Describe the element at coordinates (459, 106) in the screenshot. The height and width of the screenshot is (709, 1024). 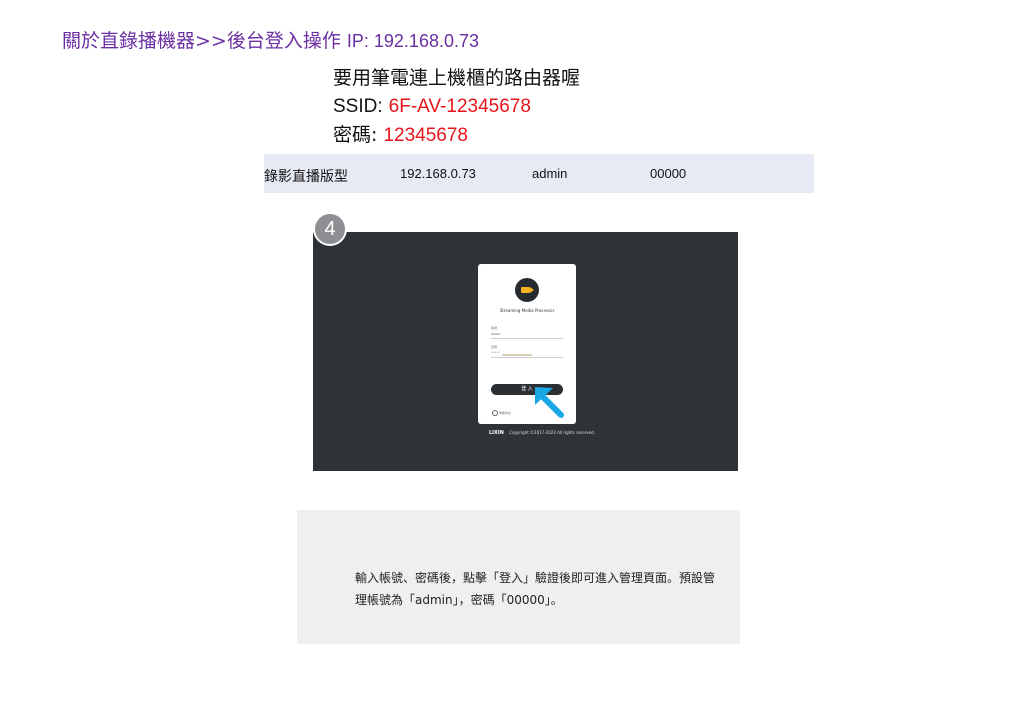
I see `ssid-value: 6F-AV-12345678` at that location.